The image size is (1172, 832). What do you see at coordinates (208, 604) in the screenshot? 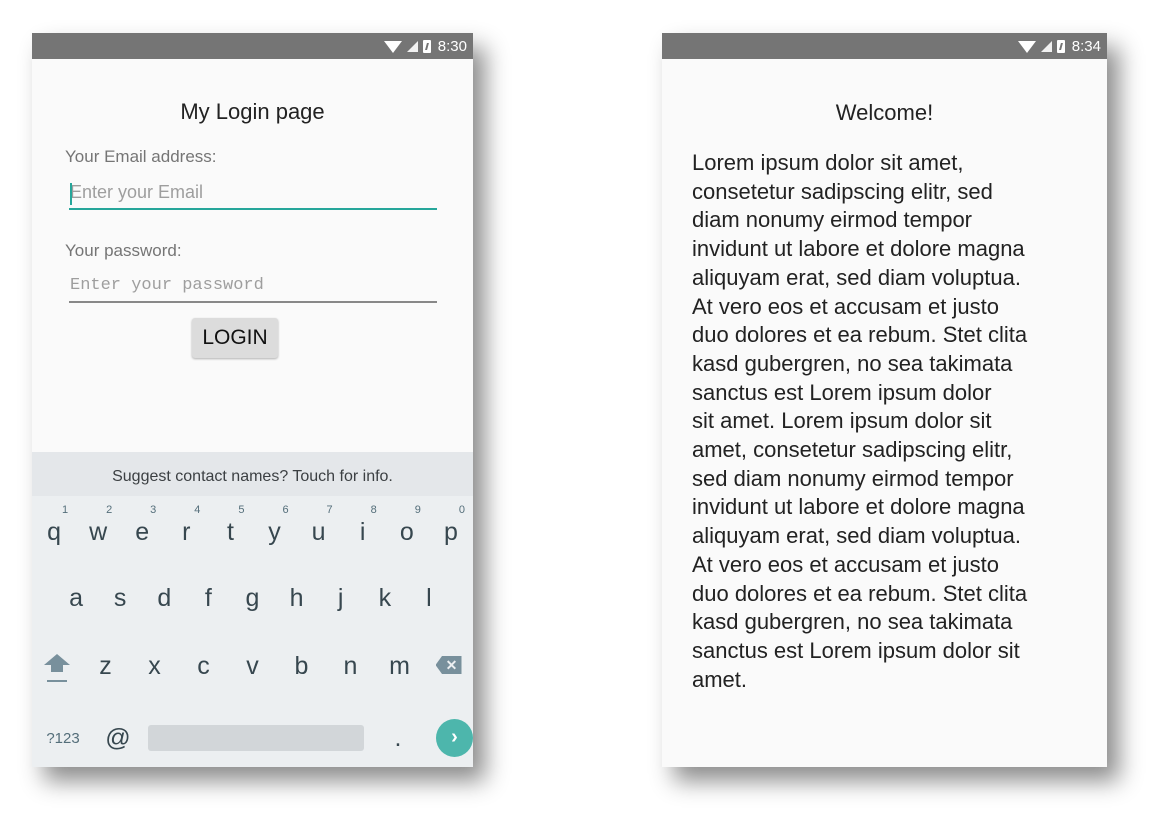
I see `key-f: f` at bounding box center [208, 604].